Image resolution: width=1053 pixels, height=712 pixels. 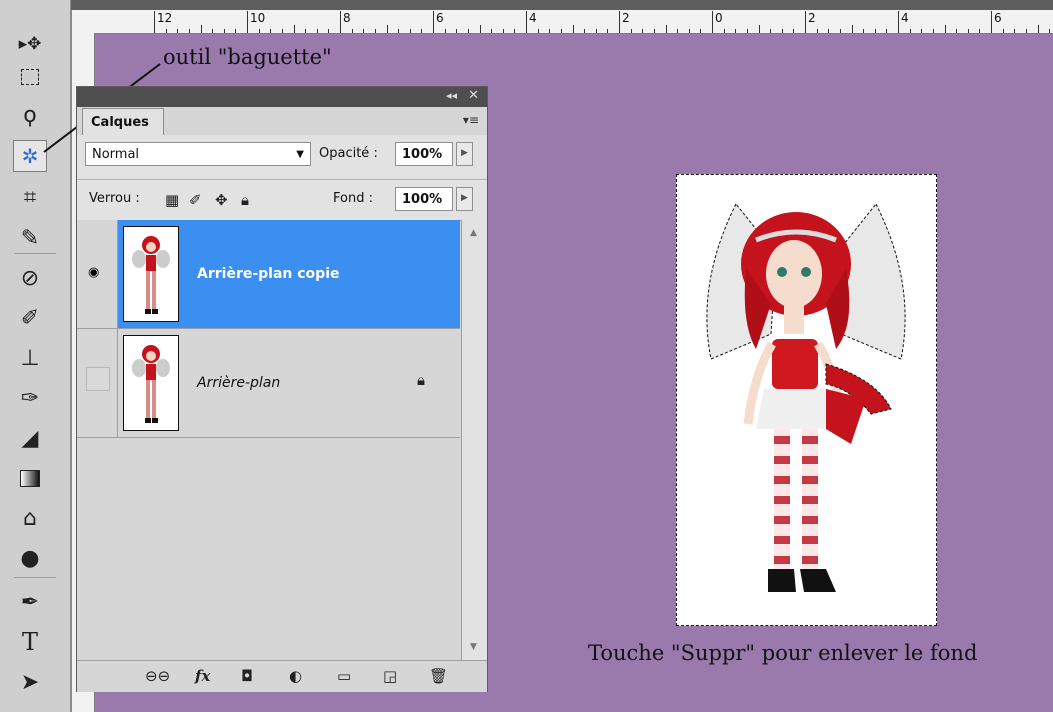 I want to click on gradient-icon, so click(x=30, y=478).